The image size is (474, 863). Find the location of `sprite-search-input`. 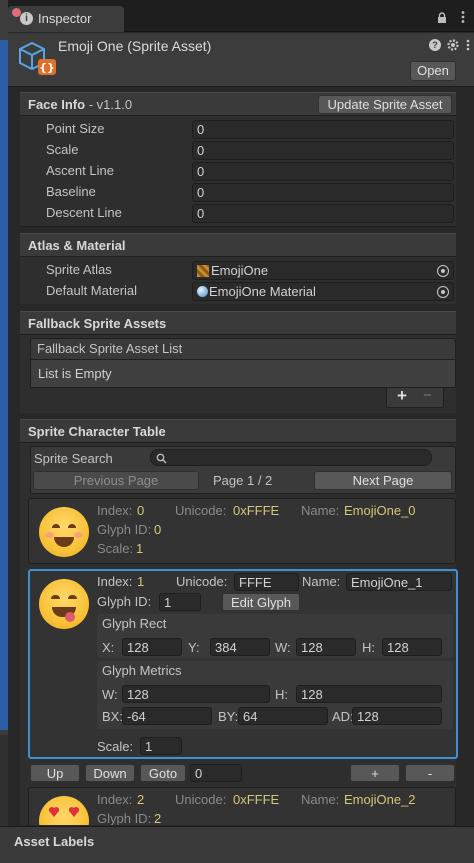

sprite-search-input is located at coordinates (291, 457).